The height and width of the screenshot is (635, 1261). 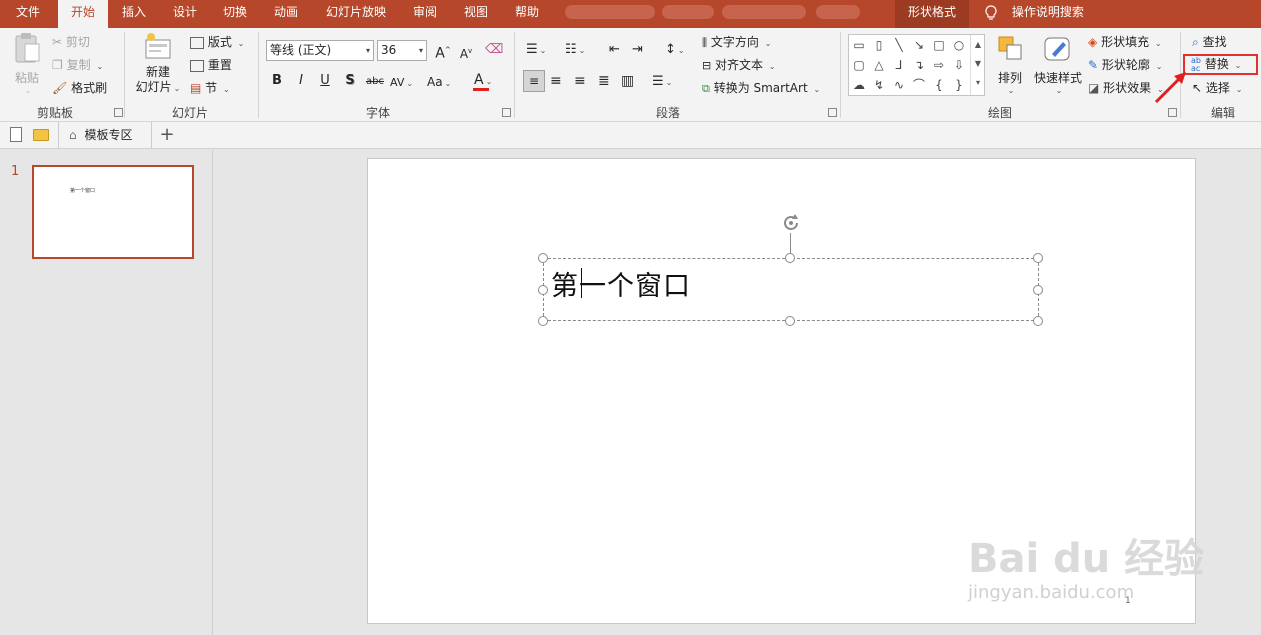 I want to click on shapes-gallery: ▭ ▯ ╲ ↘ □ ○ ▢ △ ⅃ ↴ ⇨ ⇩ ☁ ↯ ∿ ⌒ { } ▲ ▼ ▾, so click(x=916, y=65).